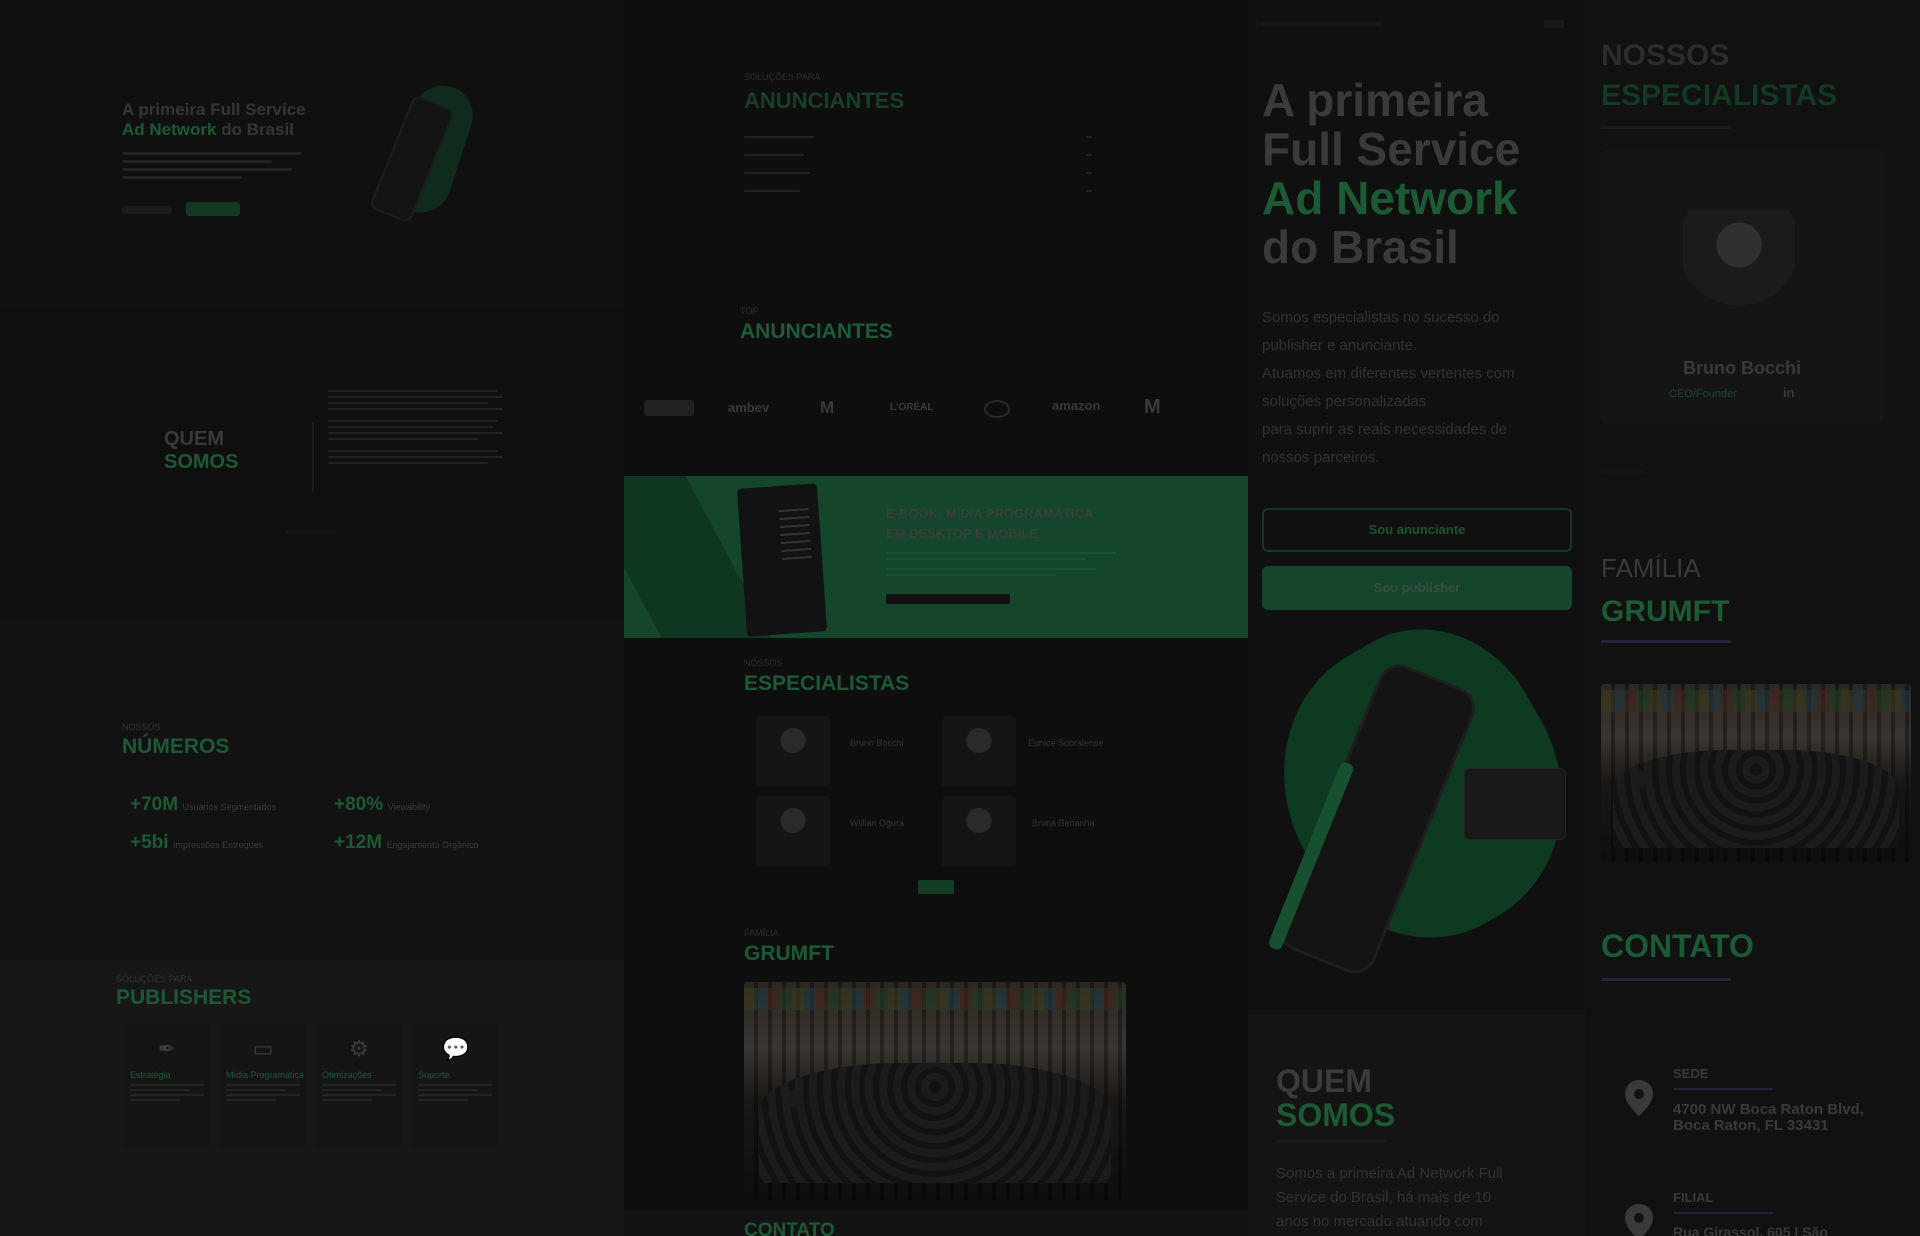 This screenshot has width=1920, height=1236. What do you see at coordinates (1751, 1125) in the screenshot?
I see `sede-address-line: Boca Raton, FL 33431` at bounding box center [1751, 1125].